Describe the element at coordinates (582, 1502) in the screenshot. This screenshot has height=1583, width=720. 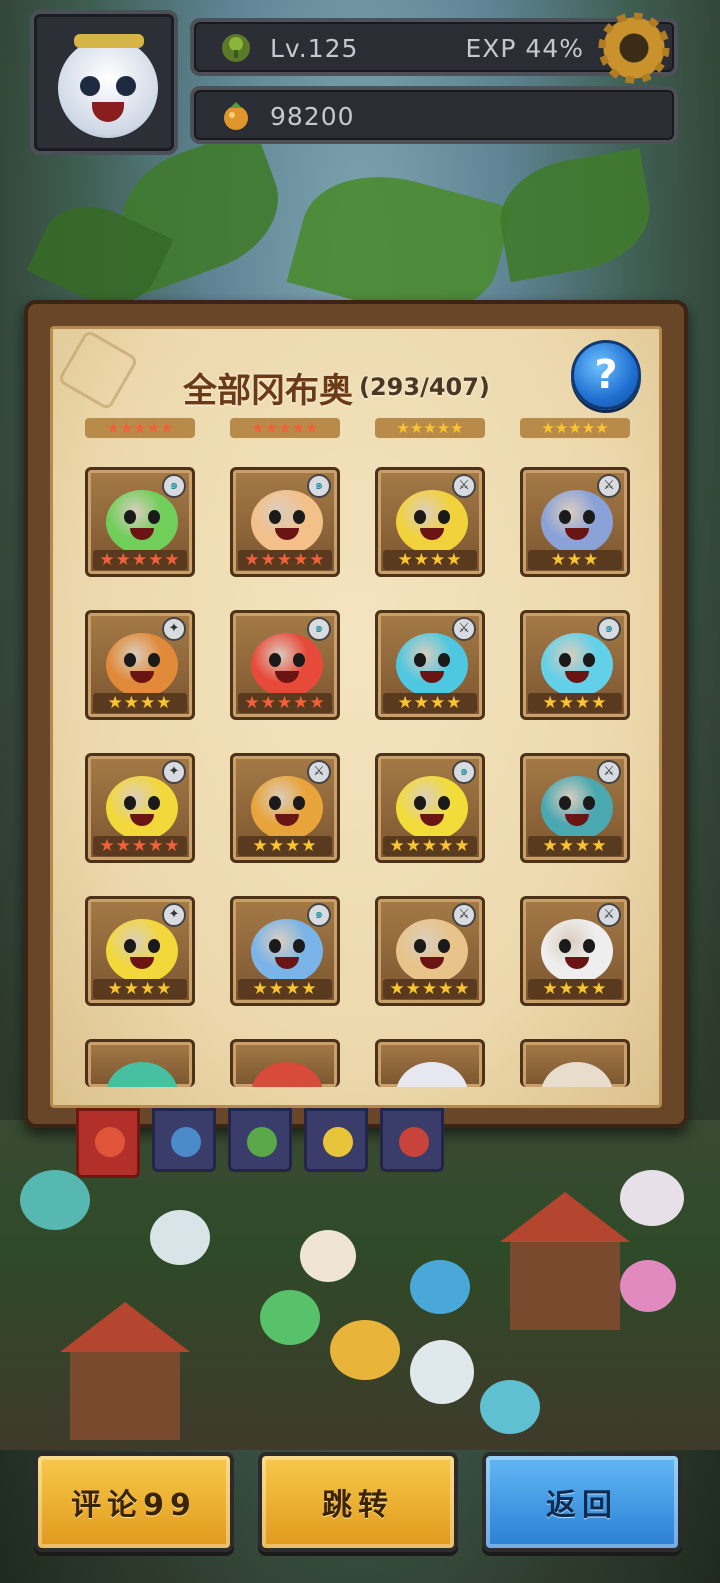
I see `back-button: 返回` at that location.